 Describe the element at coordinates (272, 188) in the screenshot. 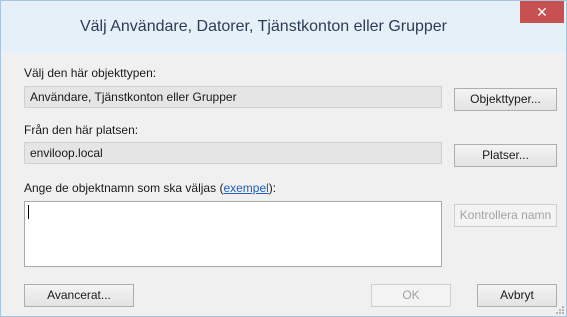

I see `object-names-label-suffix: ):` at that location.